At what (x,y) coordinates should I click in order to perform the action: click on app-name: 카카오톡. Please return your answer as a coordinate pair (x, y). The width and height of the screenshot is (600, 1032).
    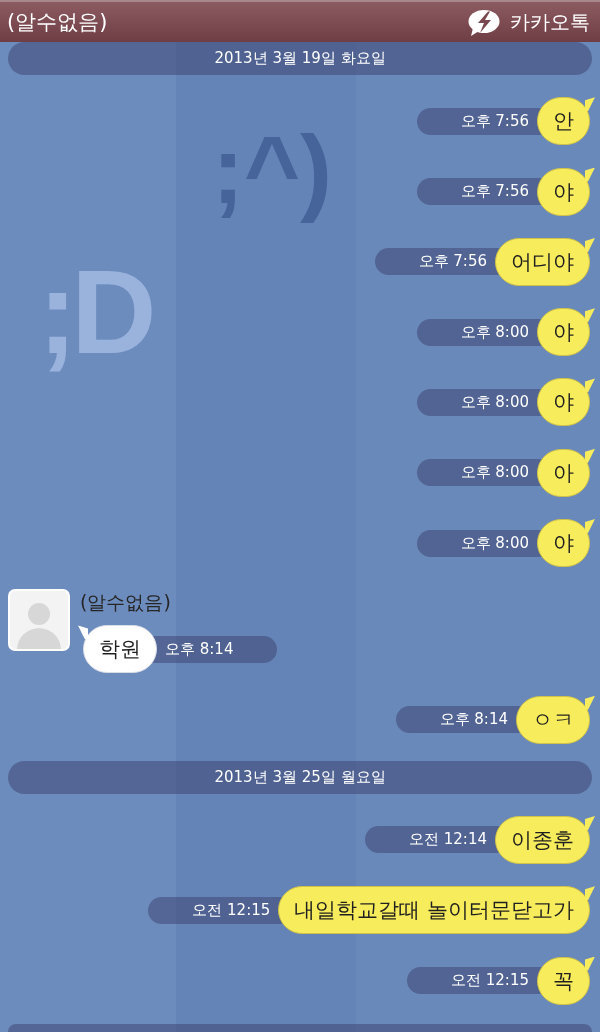
    Looking at the image, I should click on (550, 22).